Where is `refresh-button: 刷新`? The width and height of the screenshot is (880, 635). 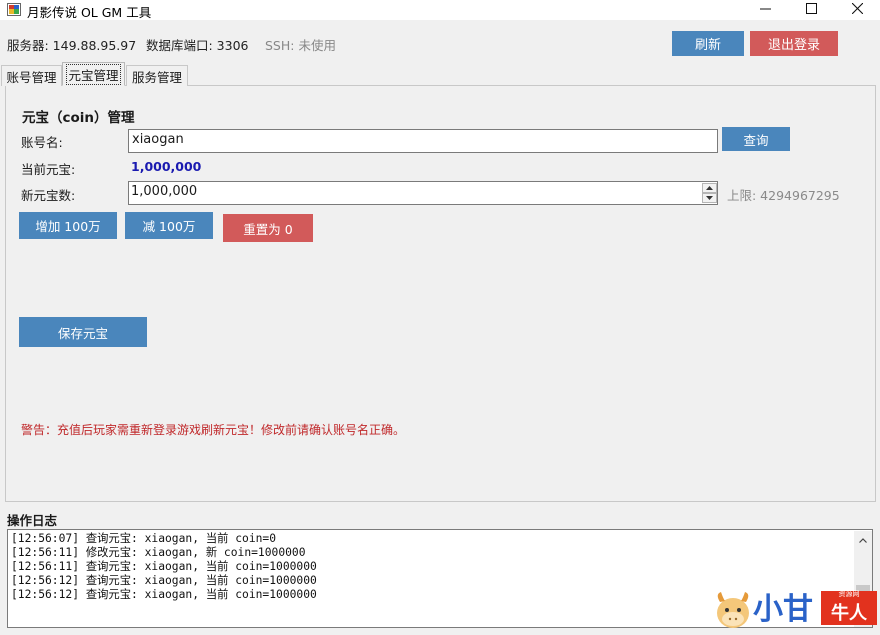
refresh-button: 刷新 is located at coordinates (708, 43).